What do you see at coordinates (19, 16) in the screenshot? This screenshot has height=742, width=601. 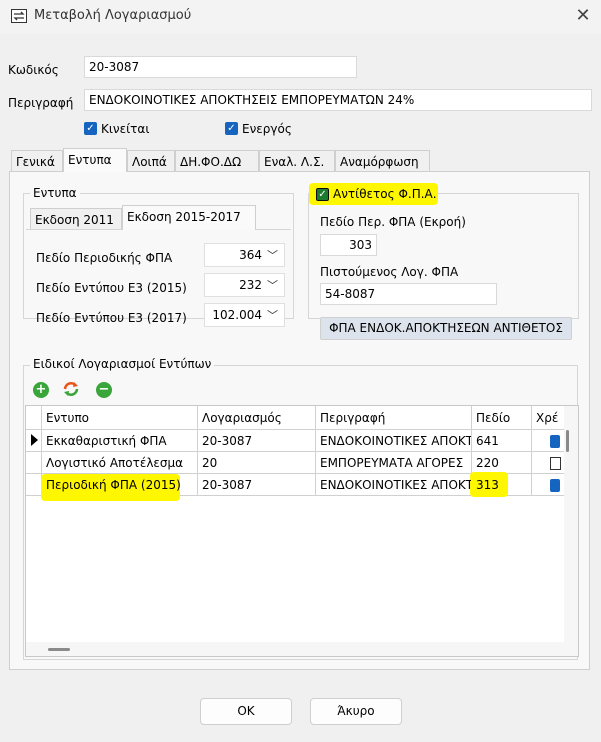 I see `app-icon` at bounding box center [19, 16].